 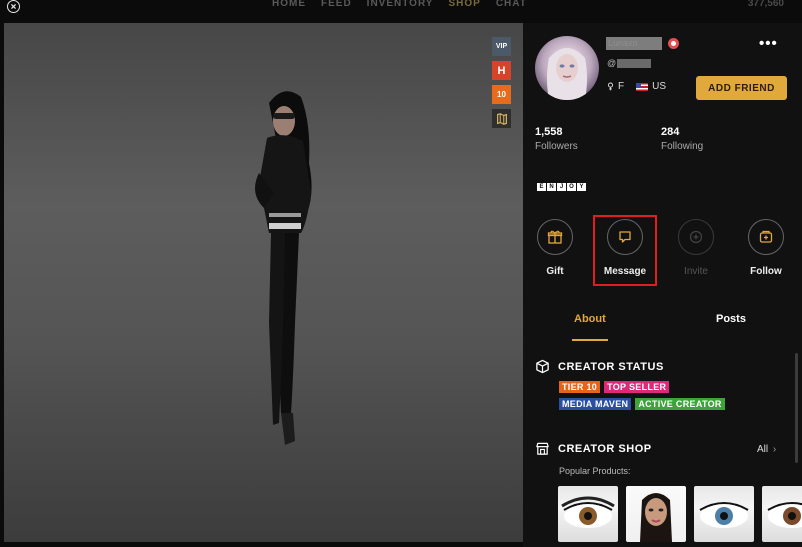 What do you see at coordinates (659, 86) in the screenshot?
I see `country-label: US` at bounding box center [659, 86].